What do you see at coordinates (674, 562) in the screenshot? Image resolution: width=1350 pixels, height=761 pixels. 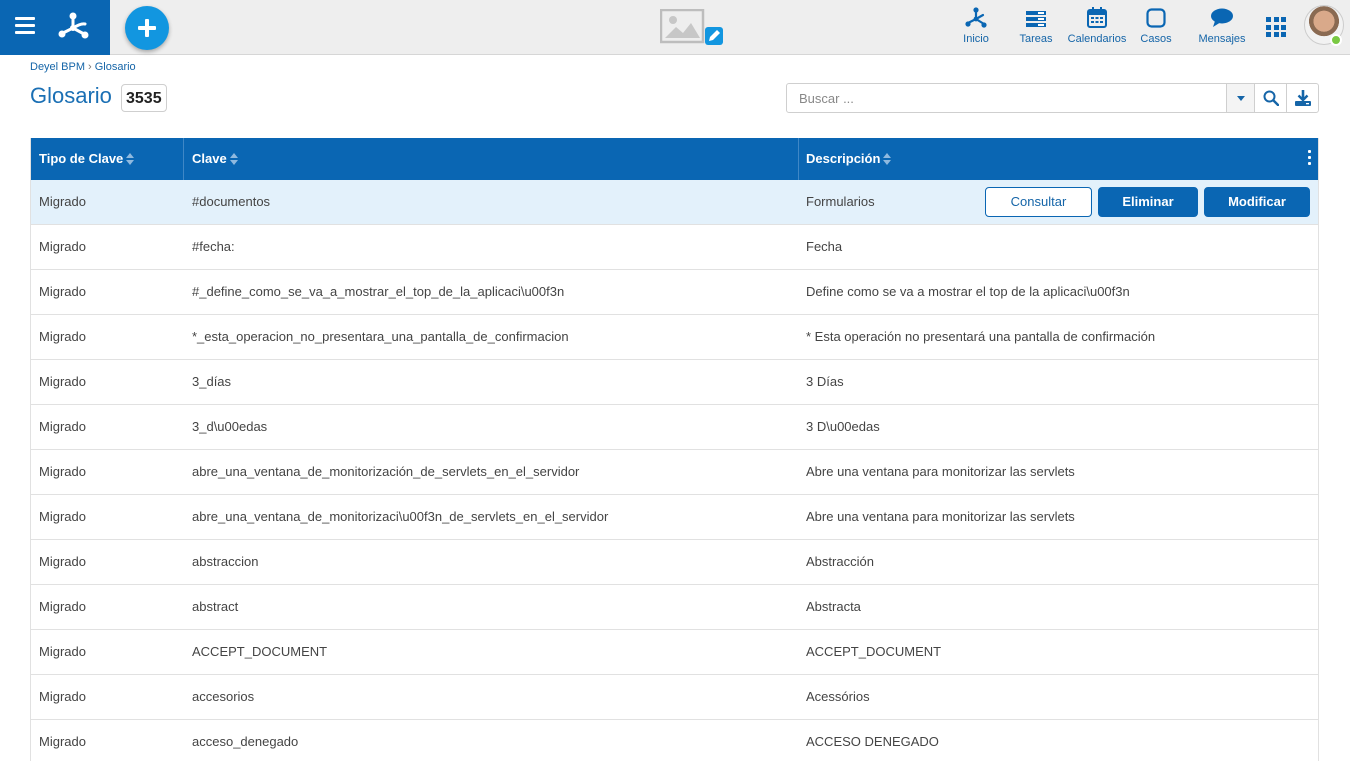 I see `table-row: Migrado abstraccion Abstracción` at bounding box center [674, 562].